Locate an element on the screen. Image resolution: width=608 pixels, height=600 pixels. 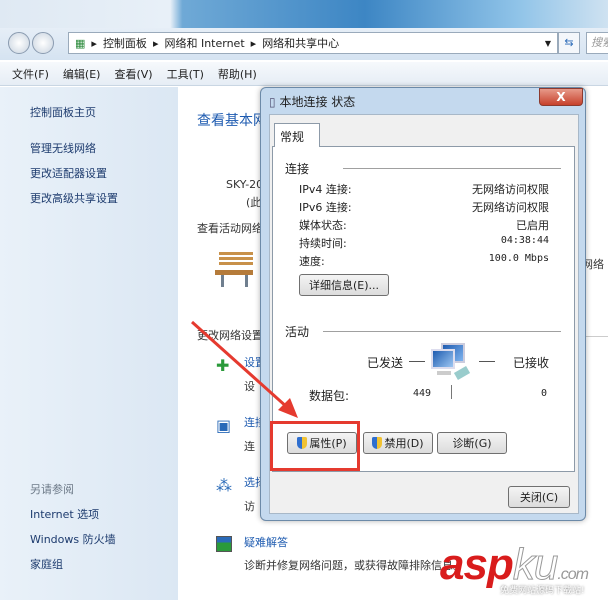
watermark-tagline: 免费网站源码下载站! is located at coordinates (542, 591).